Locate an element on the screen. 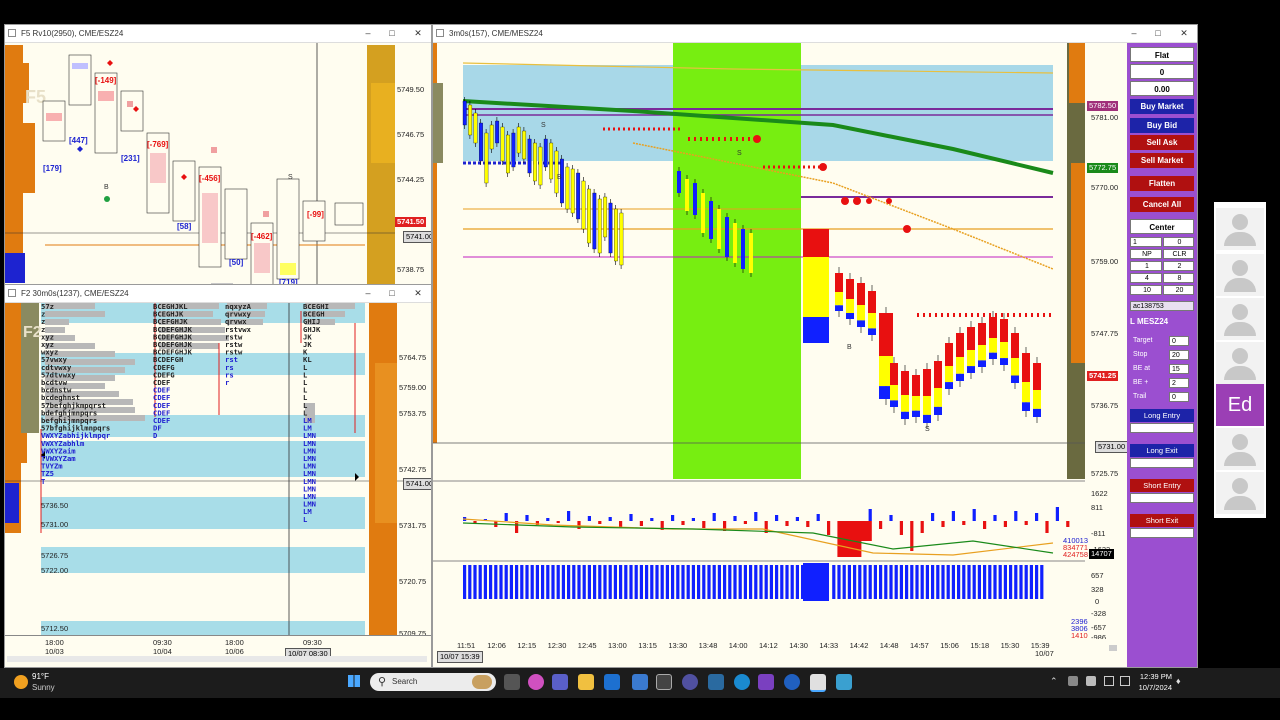 This screenshot has width=1280, height=720. flatten-button: Flatten is located at coordinates (1162, 183).